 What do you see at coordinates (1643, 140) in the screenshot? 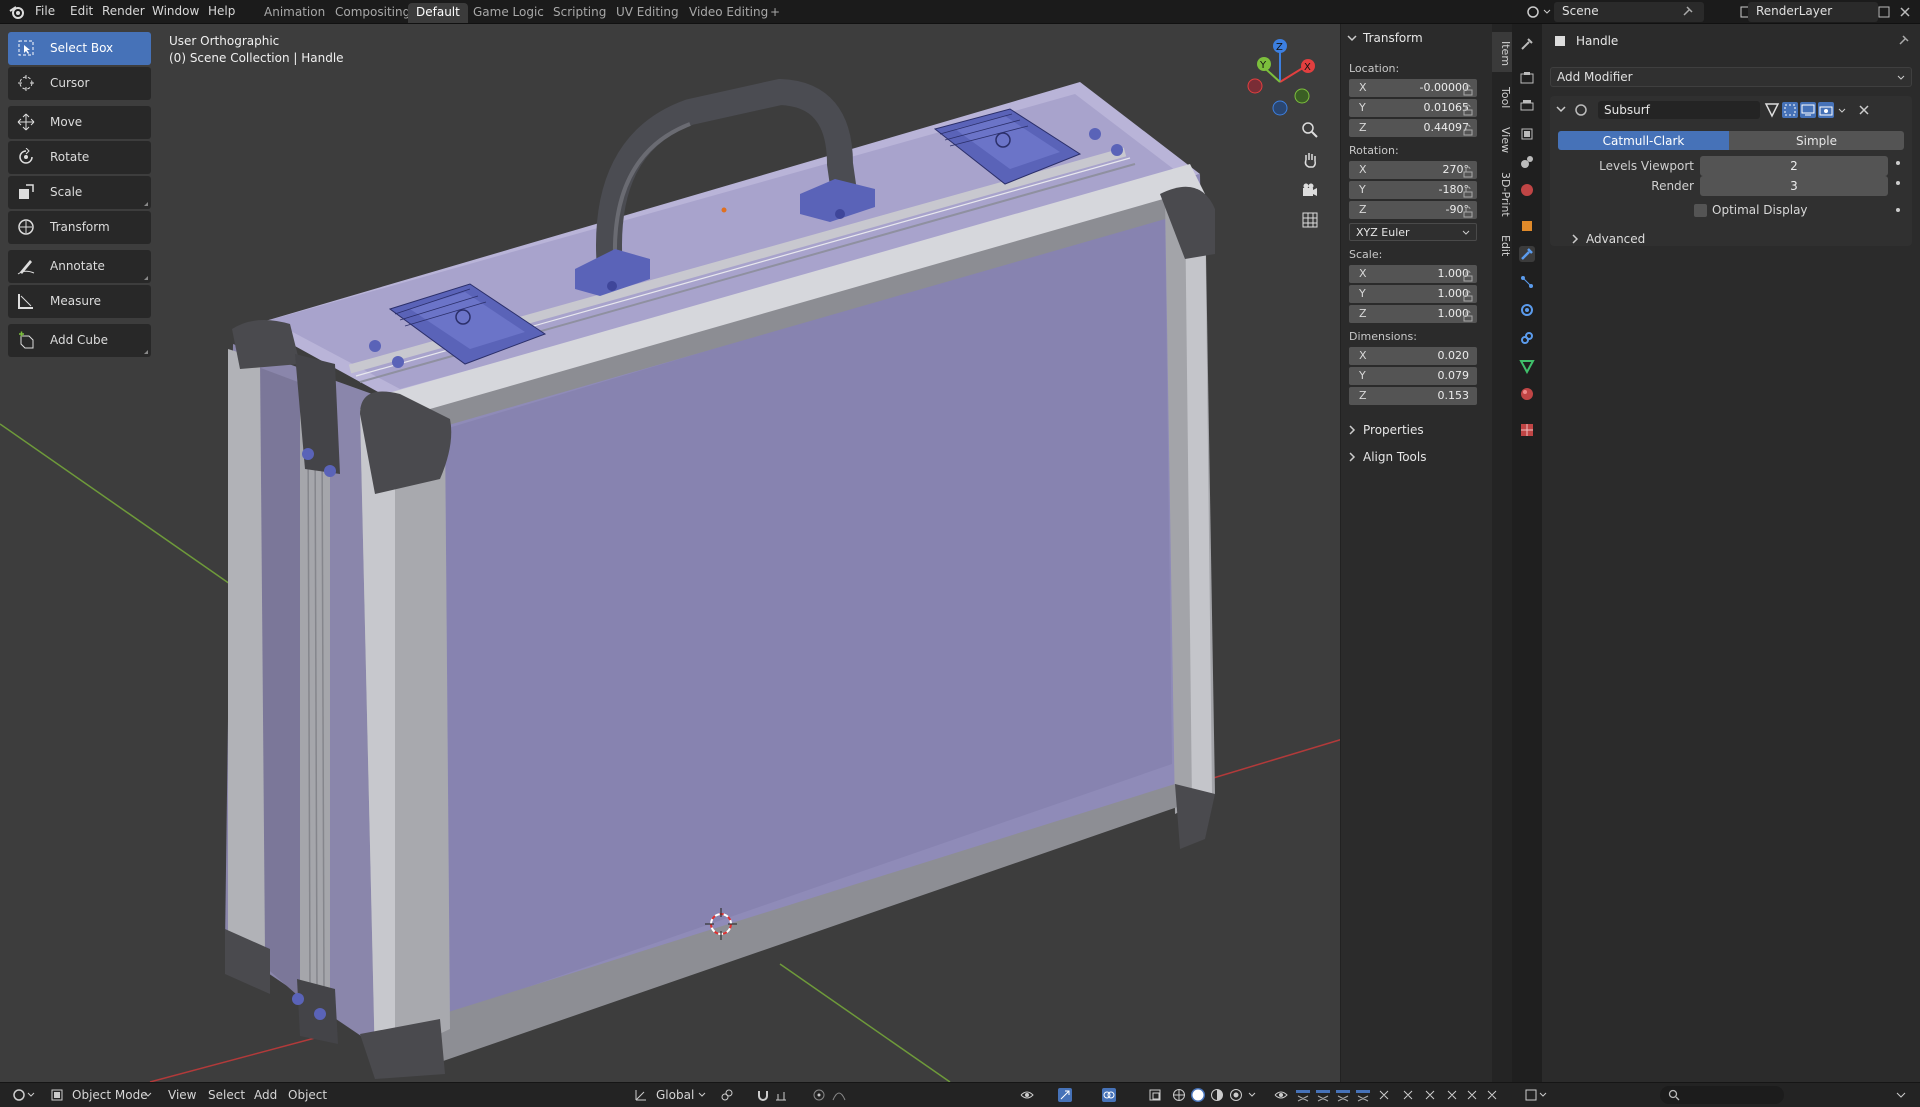
I see `catmull-clark-button: Catmull-Clark` at bounding box center [1643, 140].